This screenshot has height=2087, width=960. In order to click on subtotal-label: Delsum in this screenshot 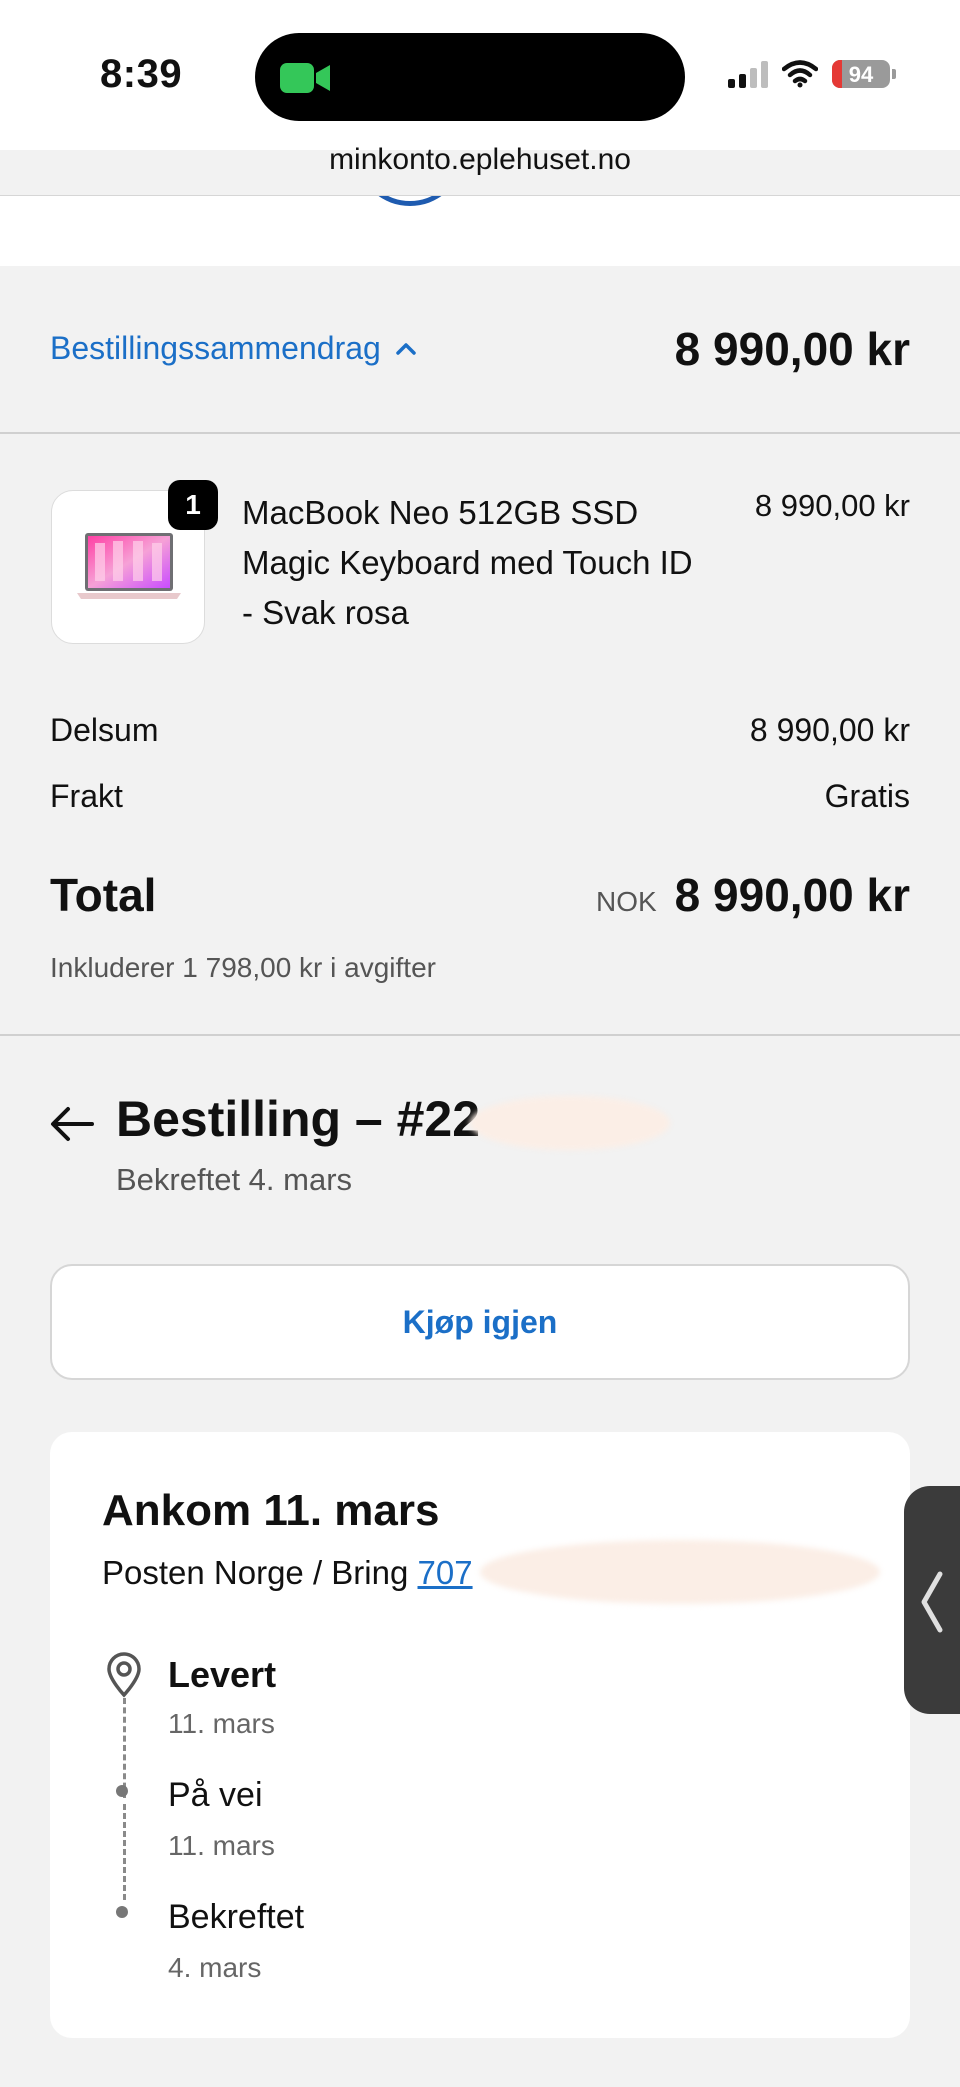, I will do `click(104, 730)`.